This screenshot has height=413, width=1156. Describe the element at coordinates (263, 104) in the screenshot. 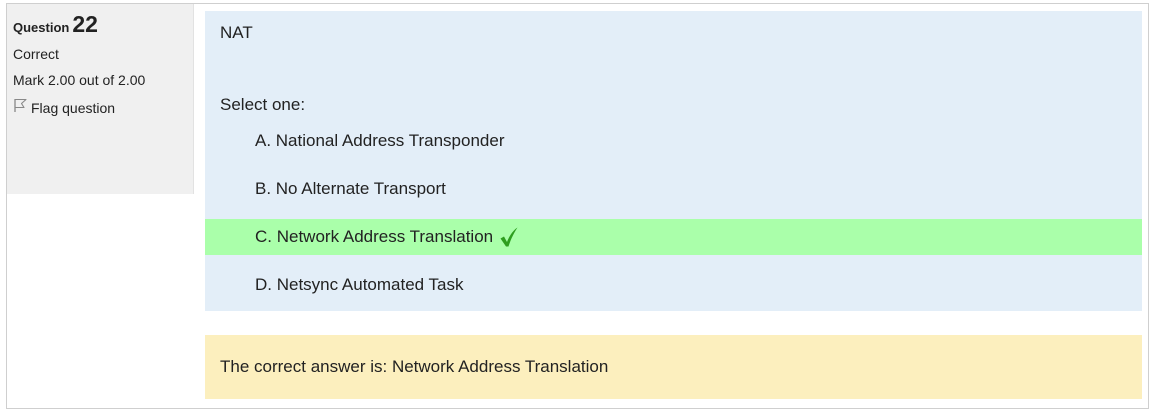

I see `select-prompt: Select one:` at that location.